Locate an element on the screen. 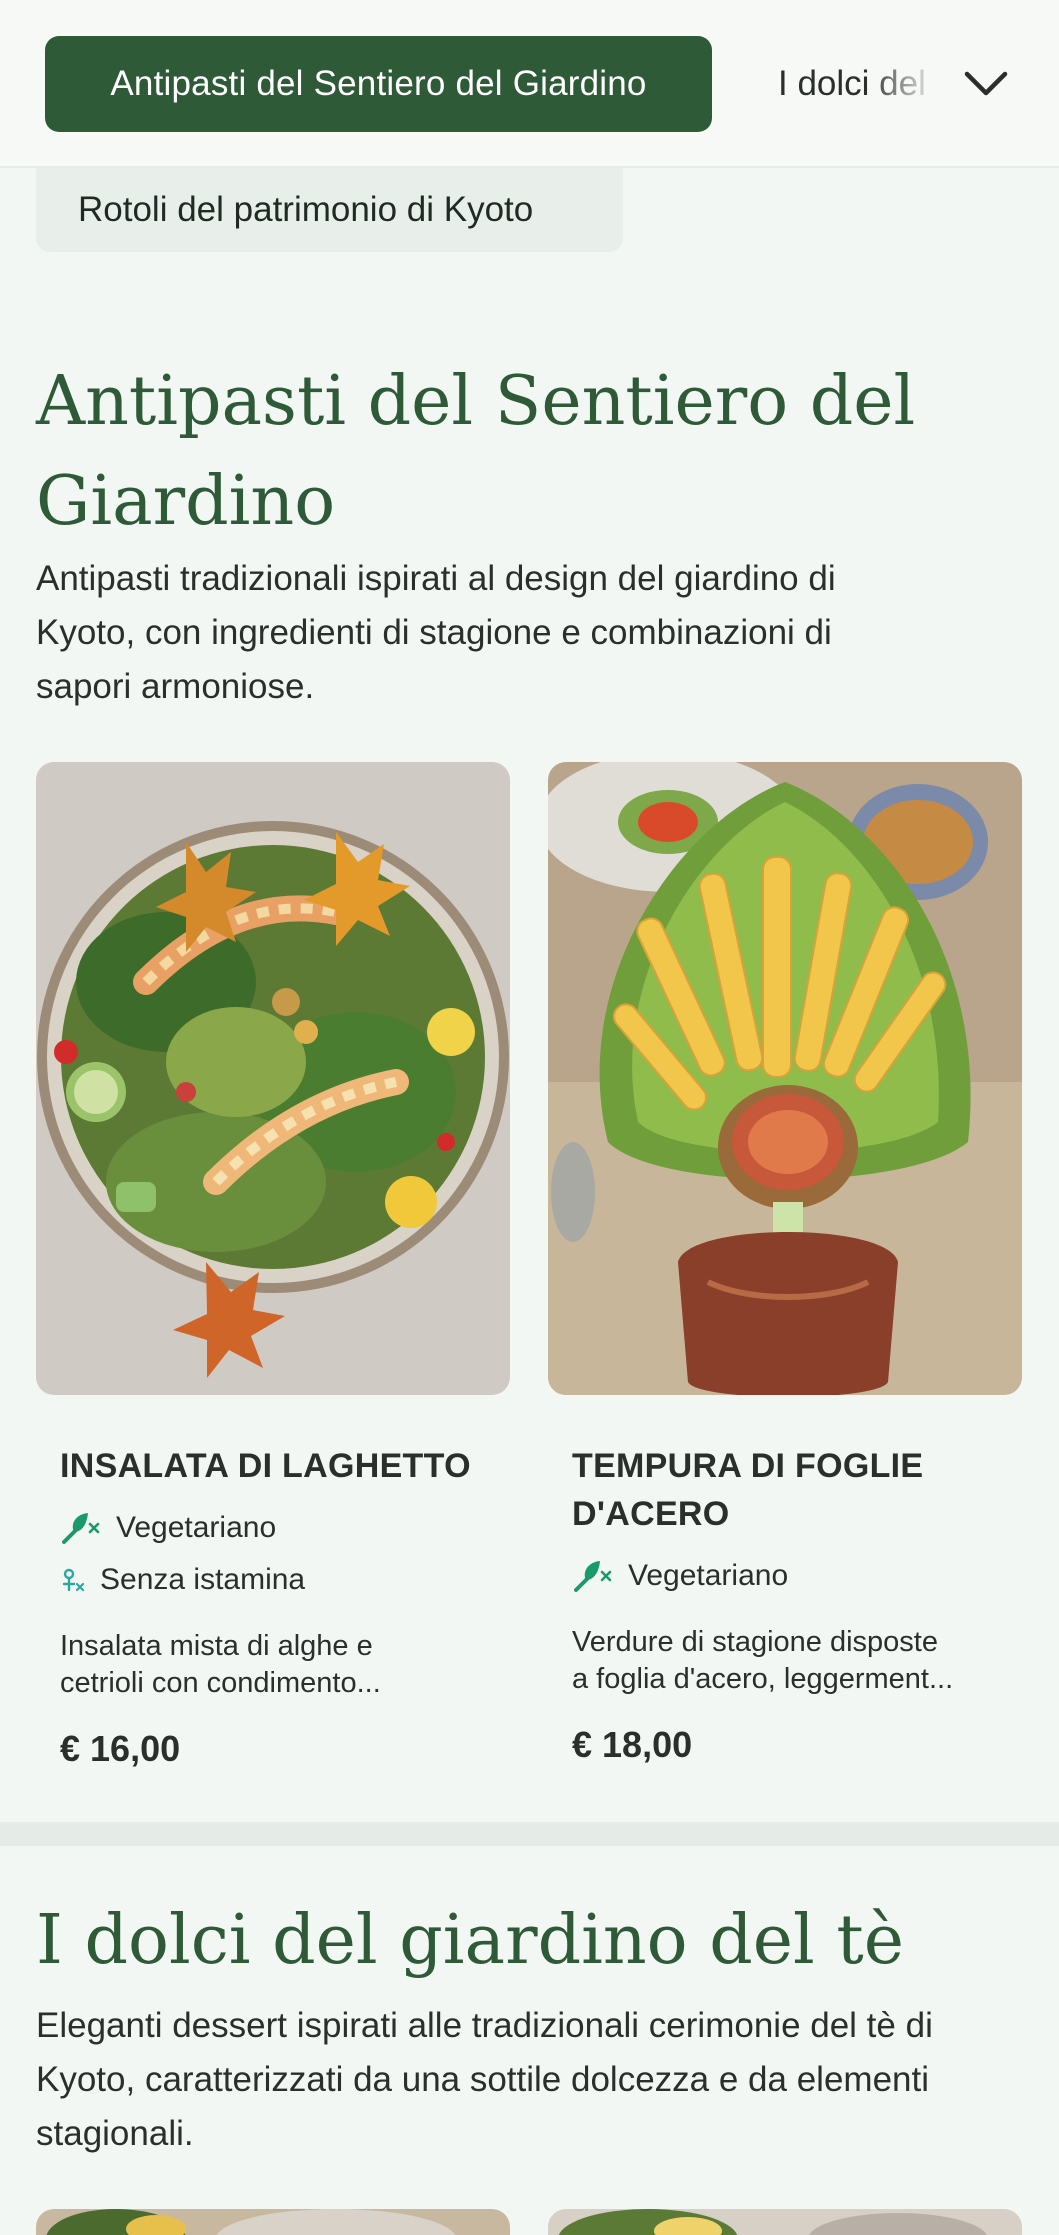  dish-price: € 18,00 is located at coordinates (632, 1744).